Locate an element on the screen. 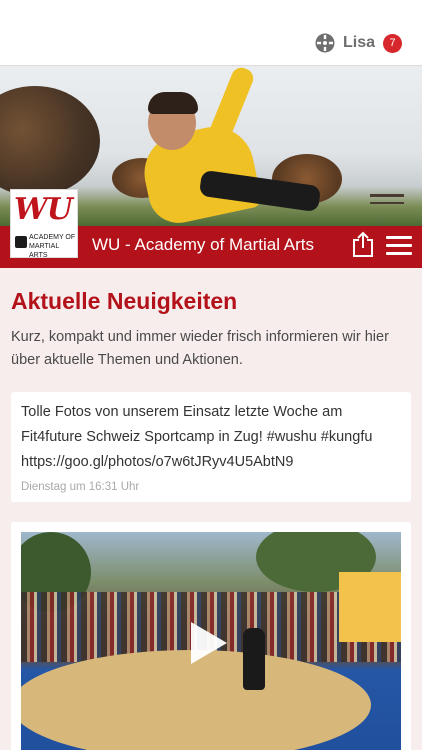 The height and width of the screenshot is (750, 422). logo-emblem-icon is located at coordinates (21, 242).